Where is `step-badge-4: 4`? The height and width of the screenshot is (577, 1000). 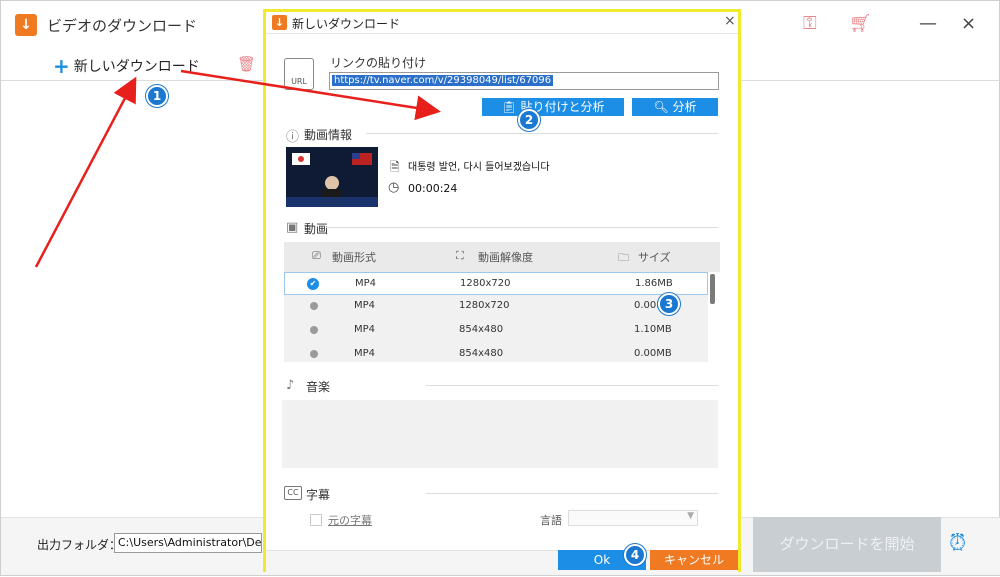
step-badge-4: 4 is located at coordinates (635, 555).